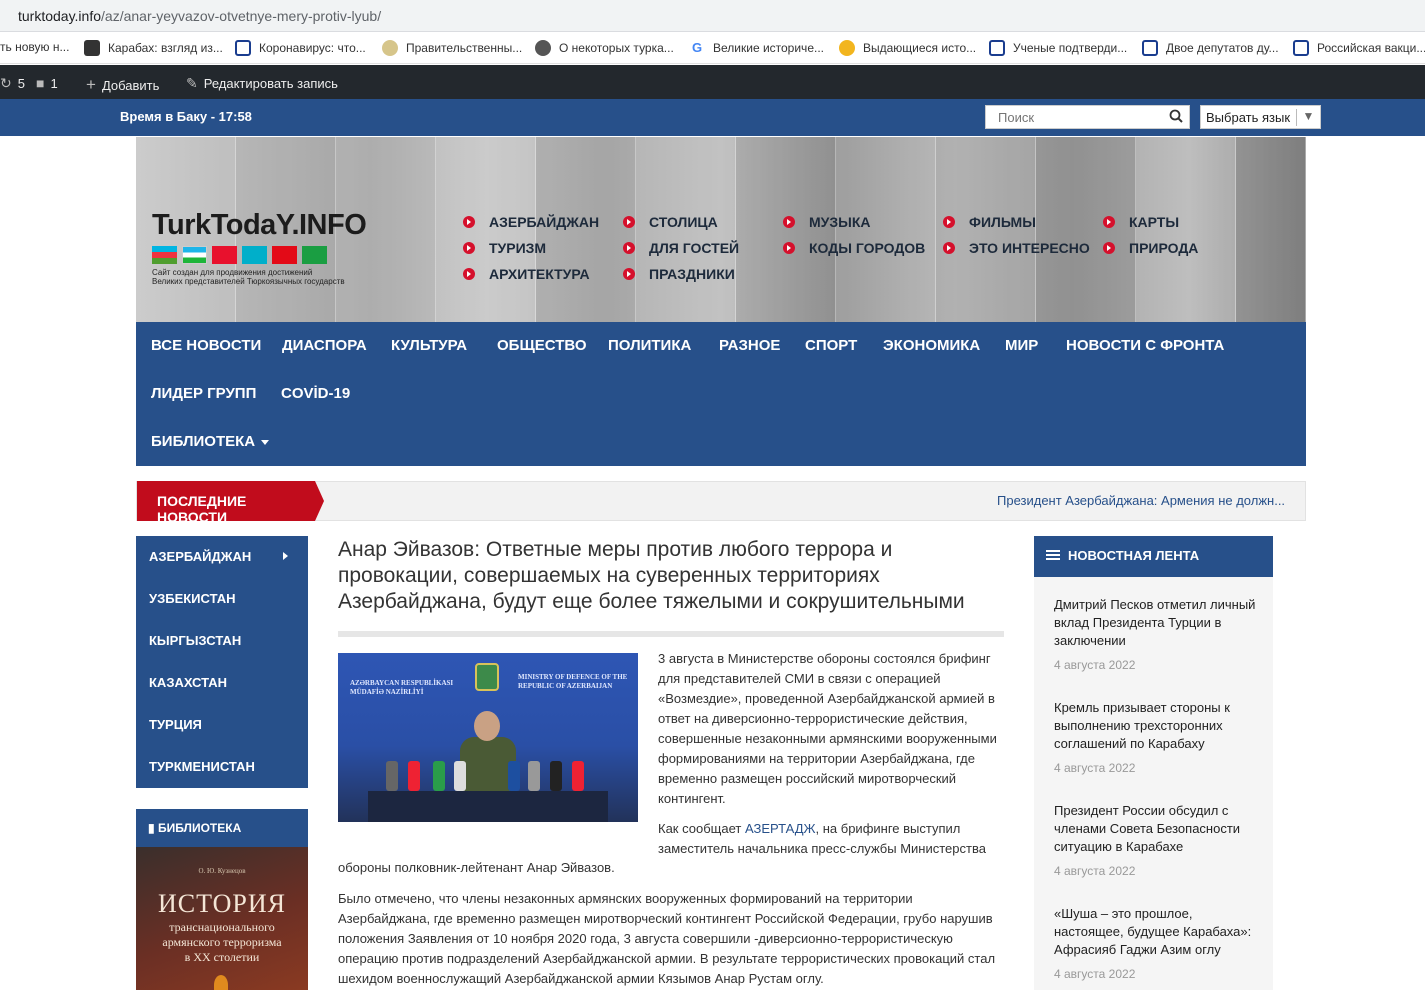 Image resolution: width=1425 pixels, height=990 pixels. Describe the element at coordinates (526, 274) in the screenshot. I see `header-menu-architecture: АРХИТЕКТУРА` at that location.